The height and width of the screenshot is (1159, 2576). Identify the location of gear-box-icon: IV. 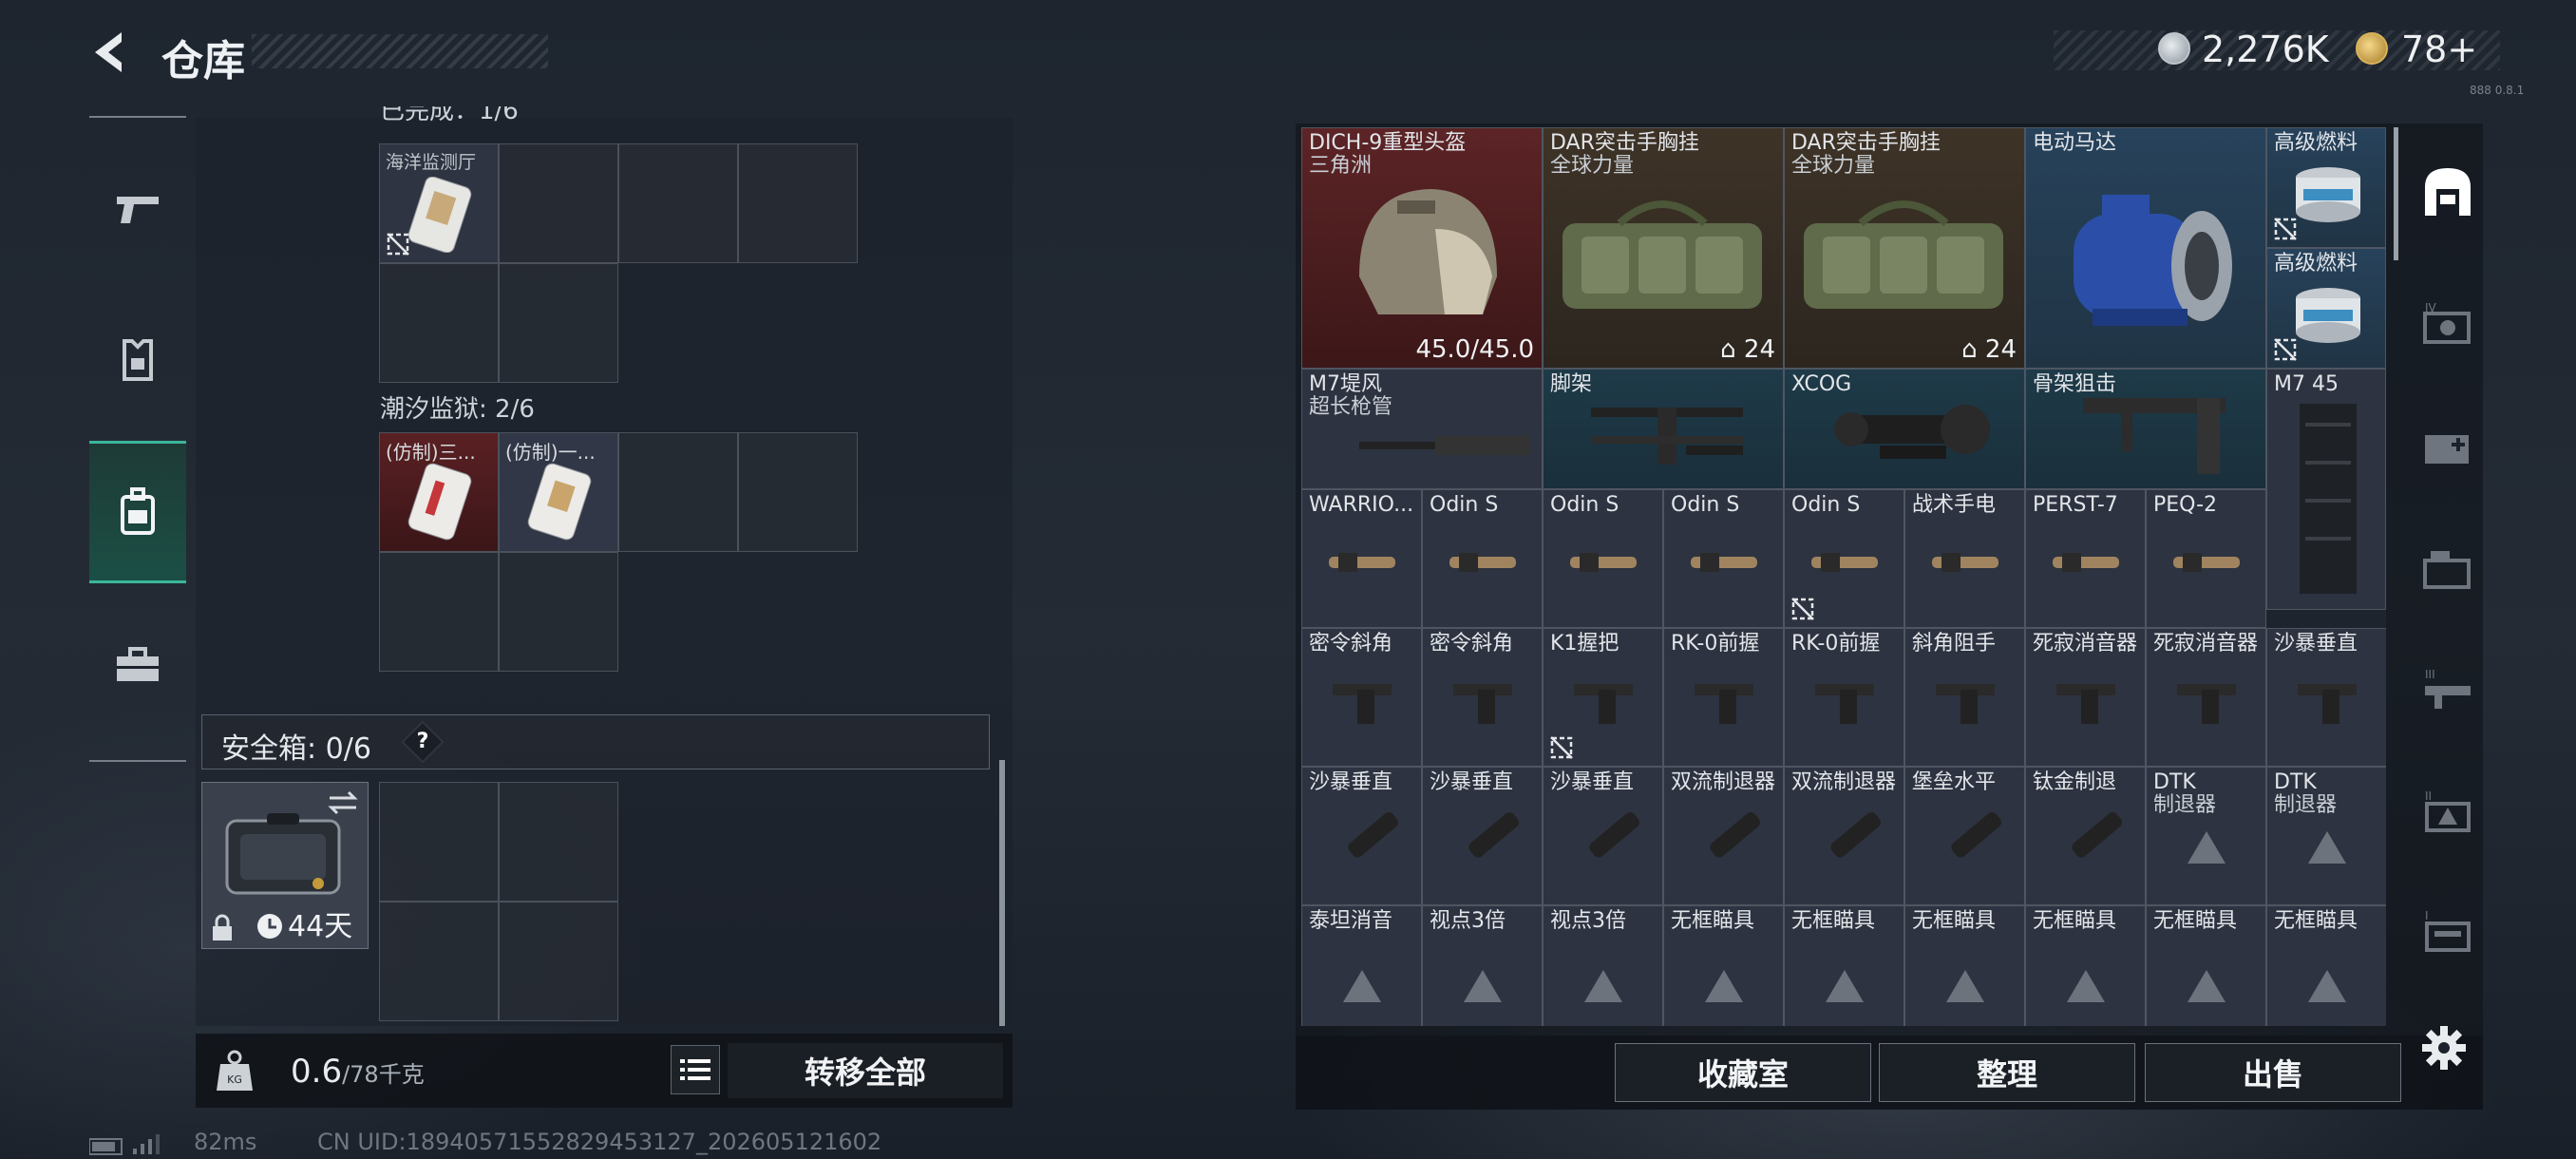
(2447, 322).